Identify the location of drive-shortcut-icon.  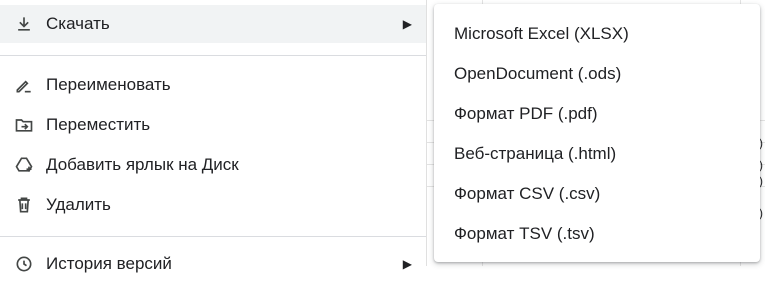
(24, 165).